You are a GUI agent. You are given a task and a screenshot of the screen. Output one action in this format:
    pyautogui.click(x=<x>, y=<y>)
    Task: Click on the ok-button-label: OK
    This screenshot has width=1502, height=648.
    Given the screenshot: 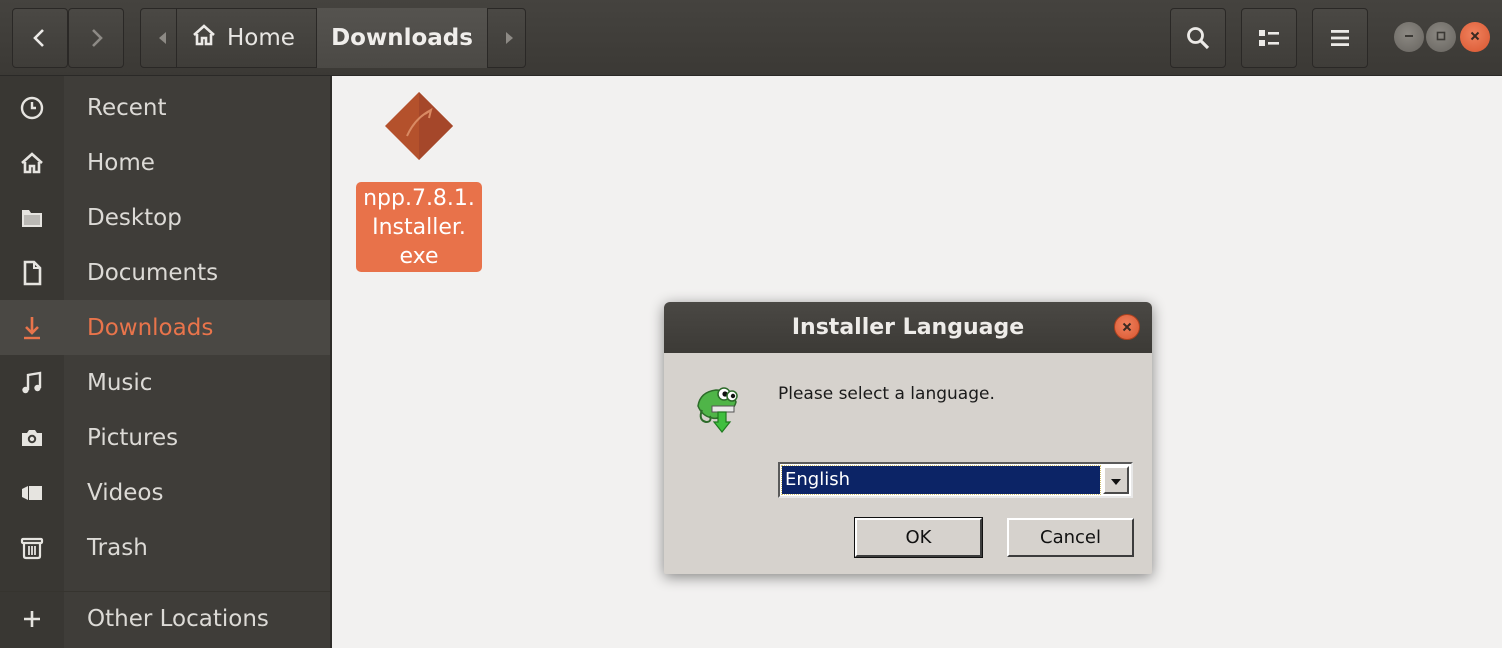 What is the action you would take?
    pyautogui.click(x=918, y=537)
    